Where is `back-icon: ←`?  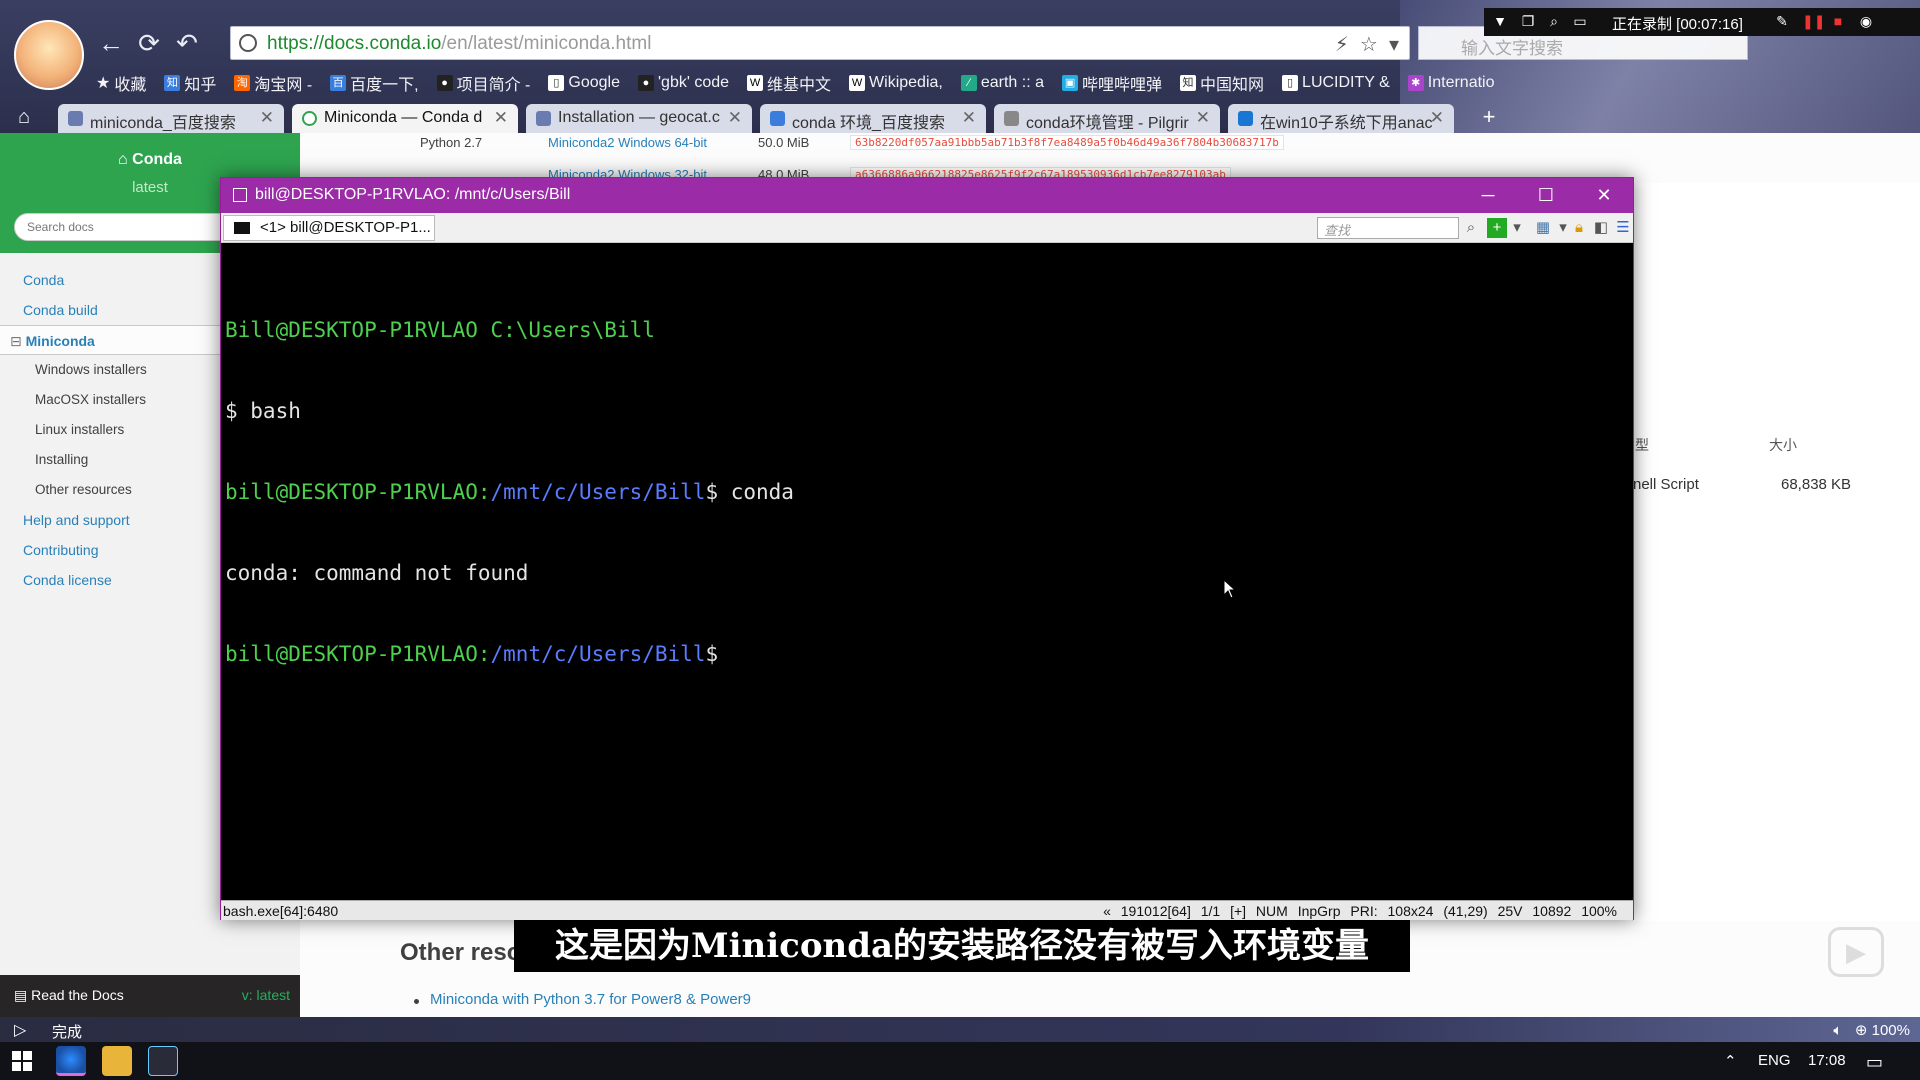 back-icon: ← is located at coordinates (111, 43).